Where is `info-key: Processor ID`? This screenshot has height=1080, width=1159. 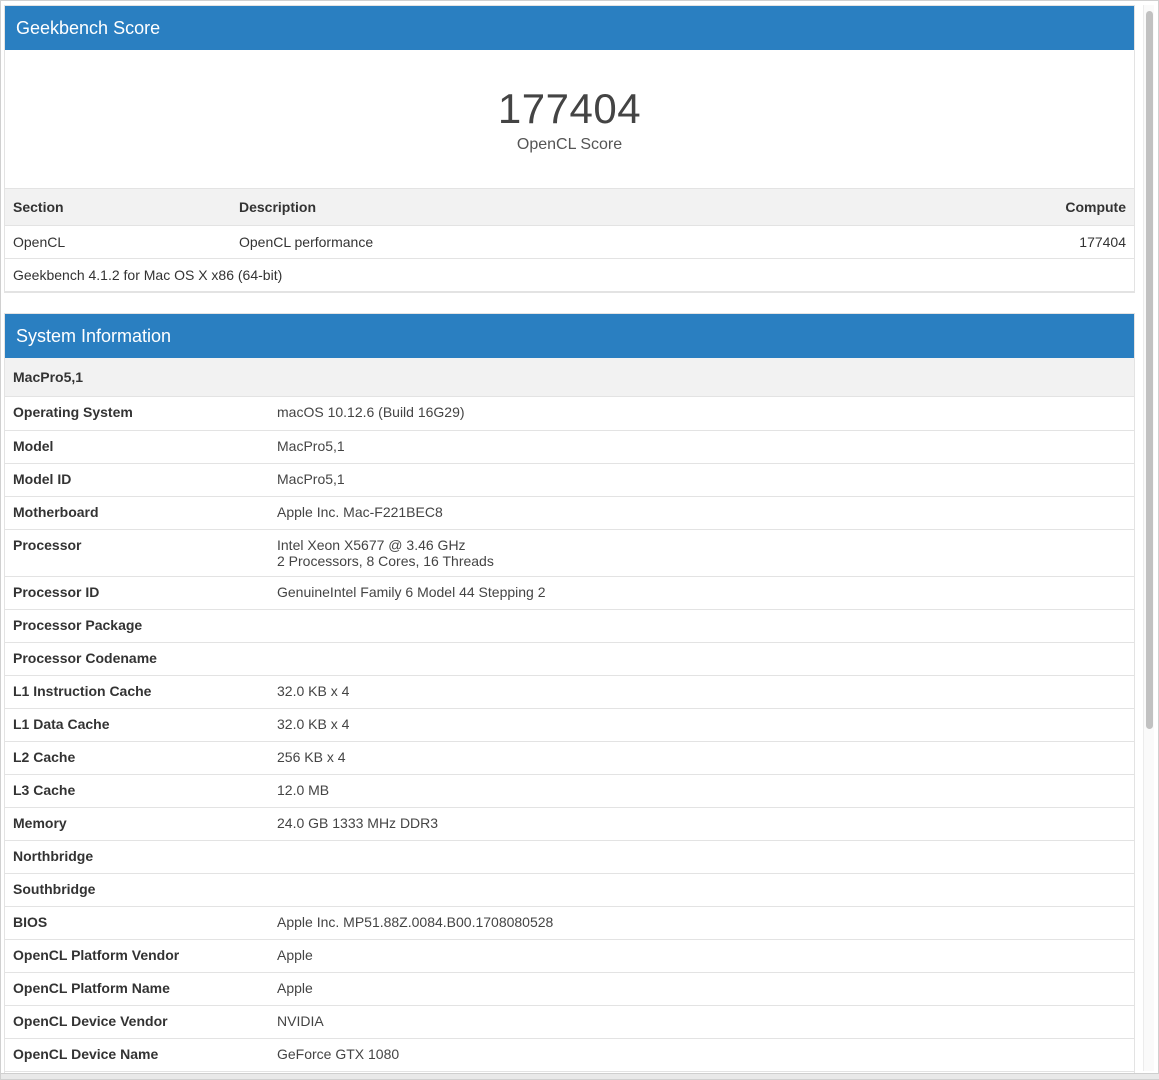
info-key: Processor ID is located at coordinates (137, 593).